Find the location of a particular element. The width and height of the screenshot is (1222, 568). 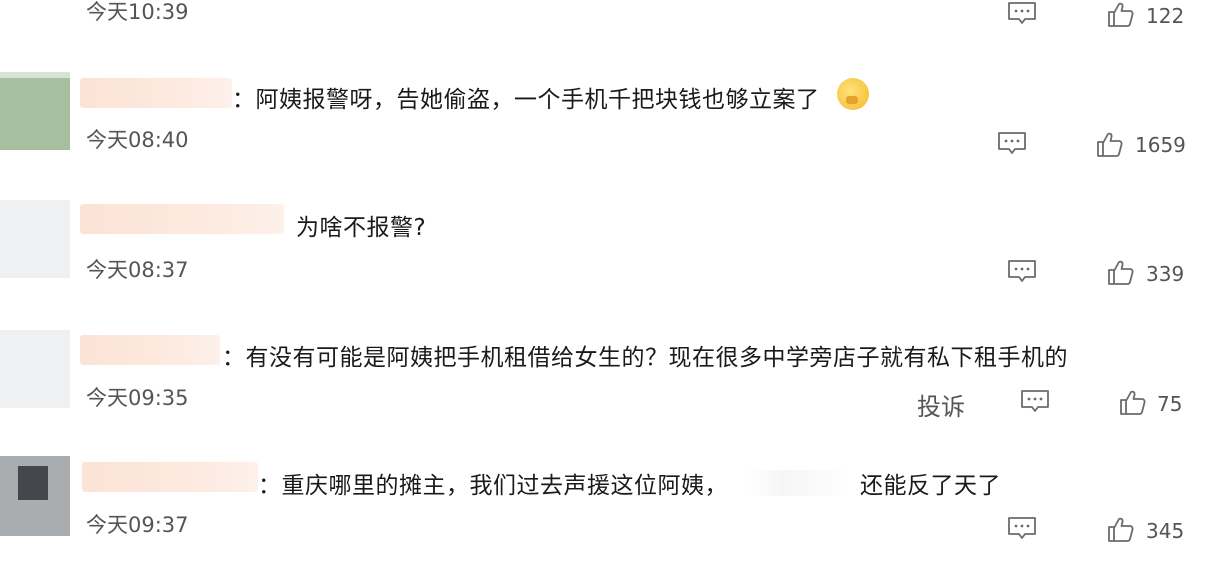

like-count: 75 is located at coordinates (1170, 404).